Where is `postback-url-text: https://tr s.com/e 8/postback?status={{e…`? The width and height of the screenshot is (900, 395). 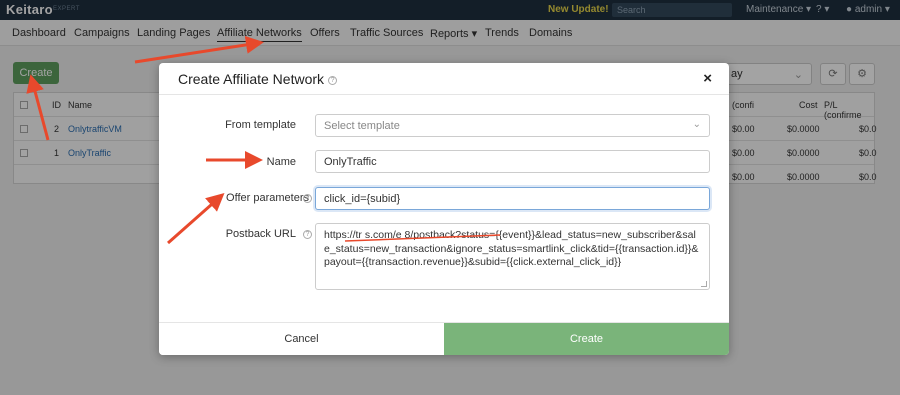 postback-url-text: https://tr s.com/e 8/postback?status={{e… is located at coordinates (511, 248).